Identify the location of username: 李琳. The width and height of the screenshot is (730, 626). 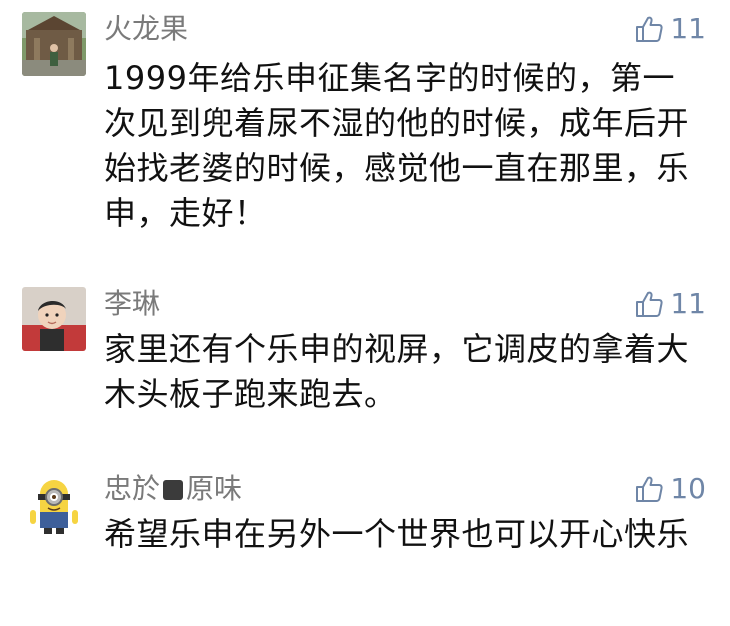
(132, 304).